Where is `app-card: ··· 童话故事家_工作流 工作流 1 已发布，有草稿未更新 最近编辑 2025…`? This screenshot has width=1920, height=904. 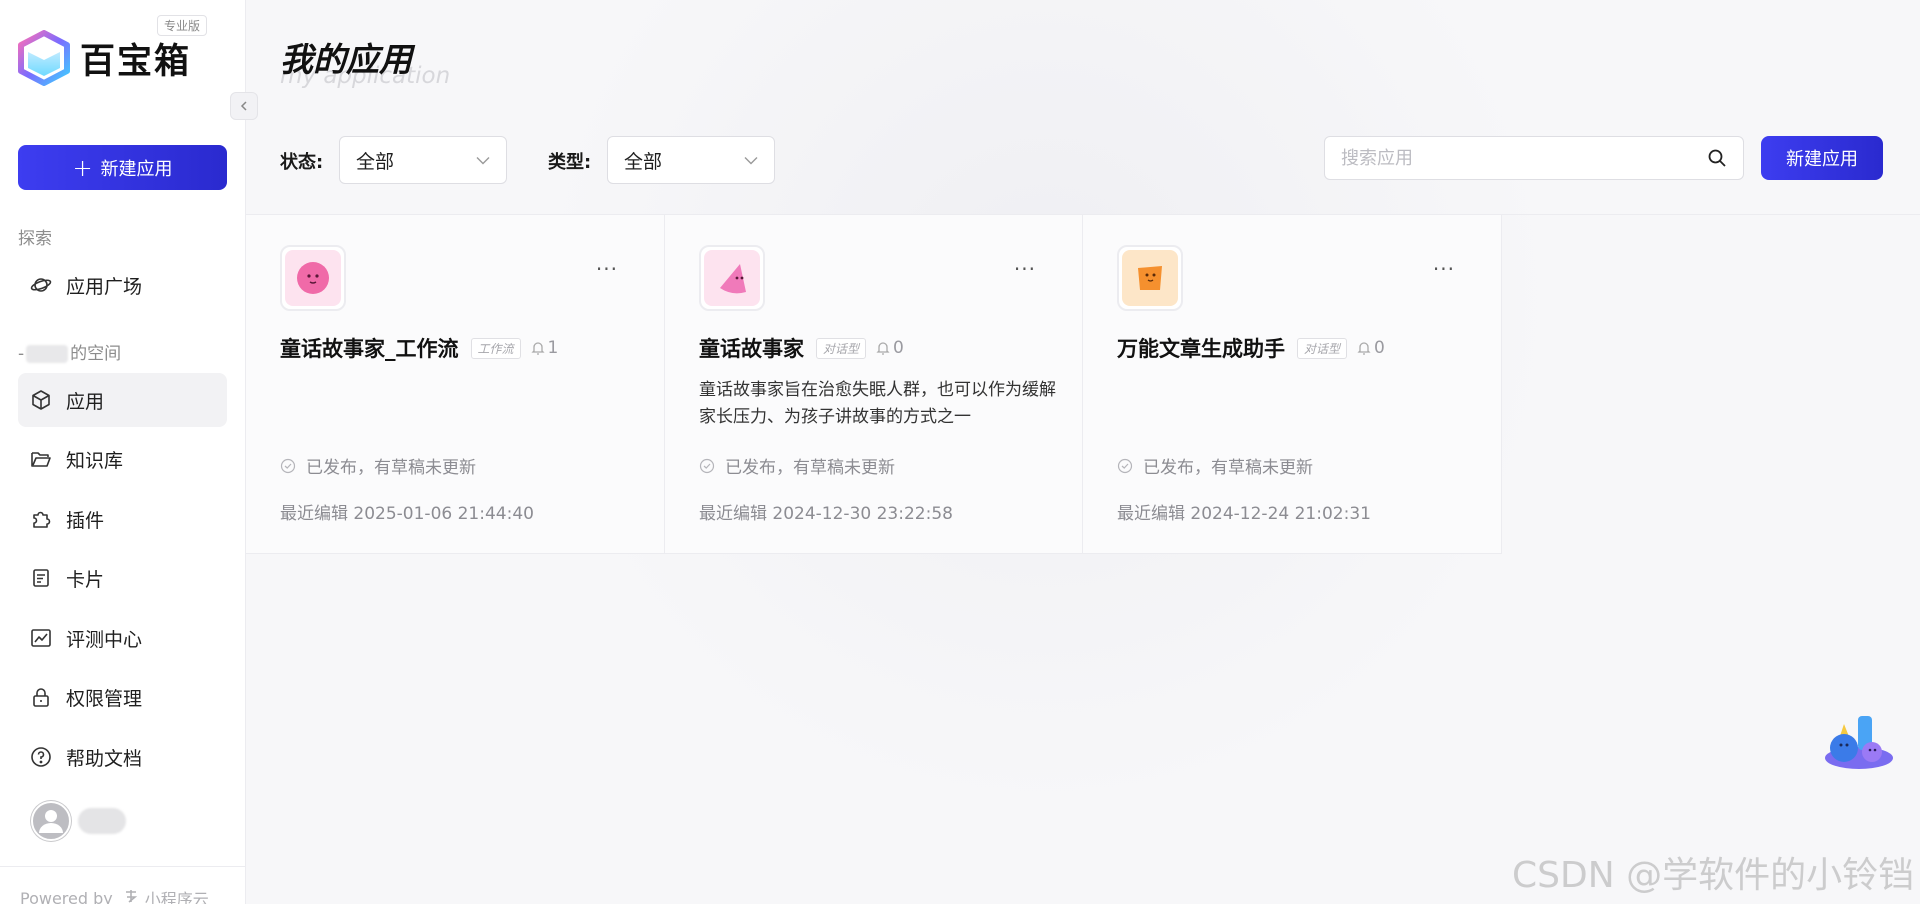
app-card: ··· 童话故事家_工作流 工作流 1 已发布，有草稿未更新 最近编辑 2025… is located at coordinates (455, 384).